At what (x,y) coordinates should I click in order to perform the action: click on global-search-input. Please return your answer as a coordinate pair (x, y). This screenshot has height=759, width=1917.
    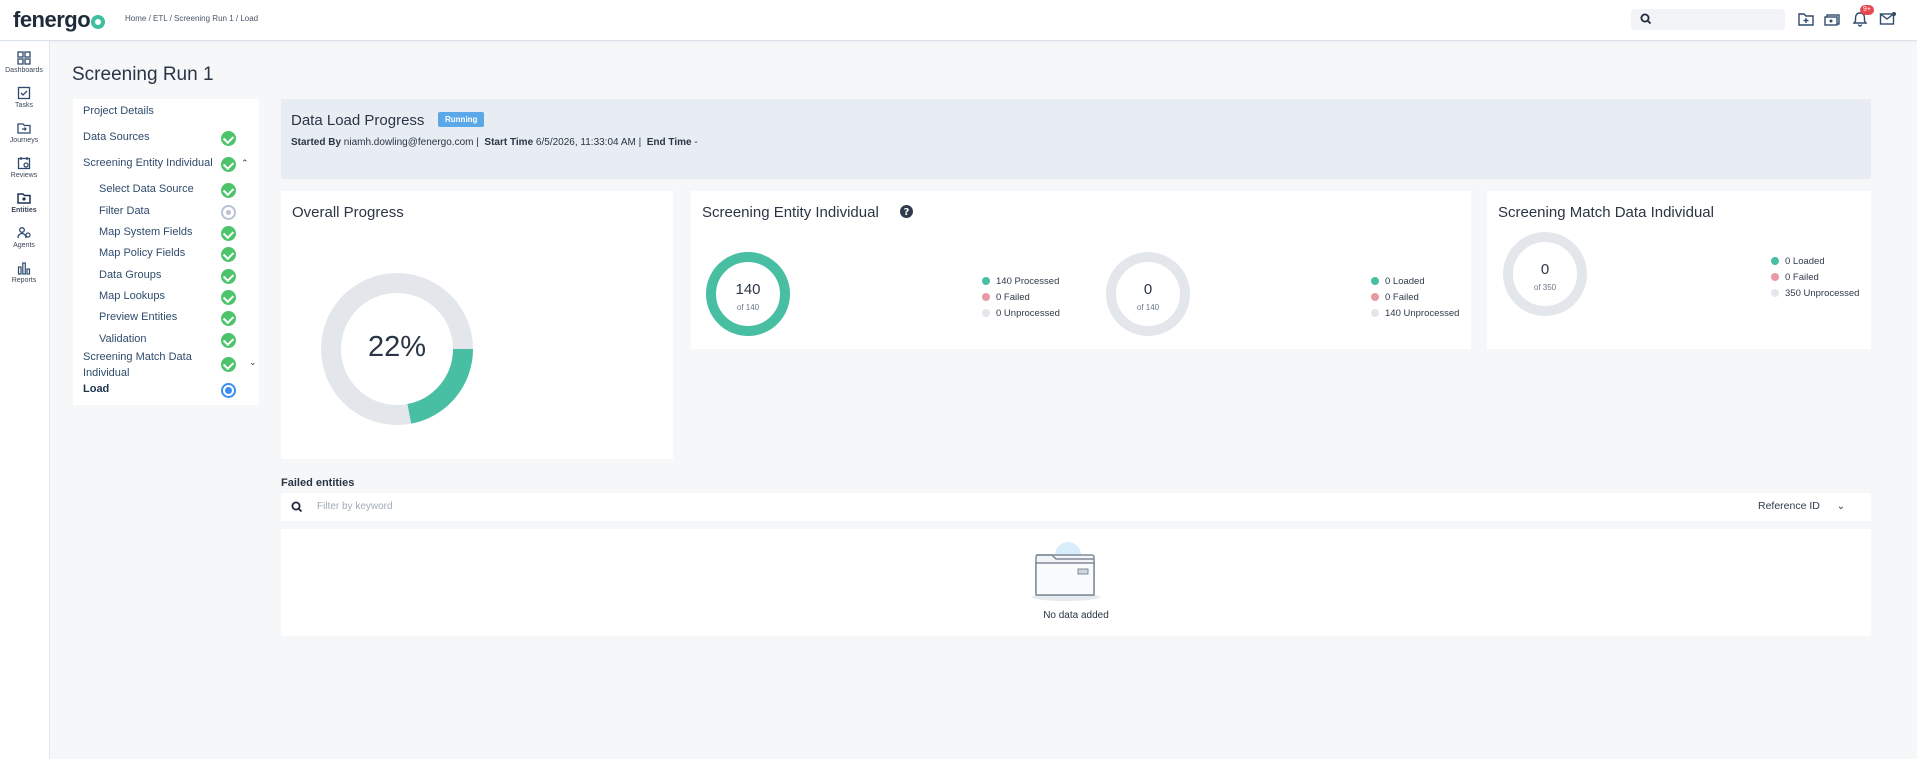
    Looking at the image, I should click on (1708, 19).